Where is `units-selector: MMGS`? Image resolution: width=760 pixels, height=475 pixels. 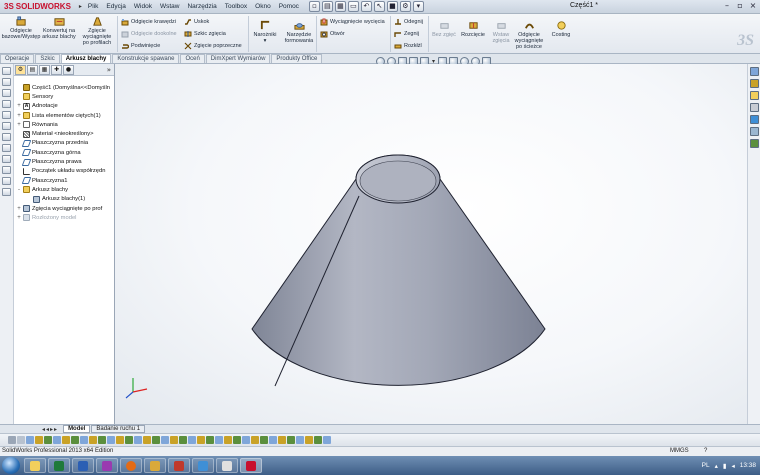
units-selector: MMGS is located at coordinates (679, 451).